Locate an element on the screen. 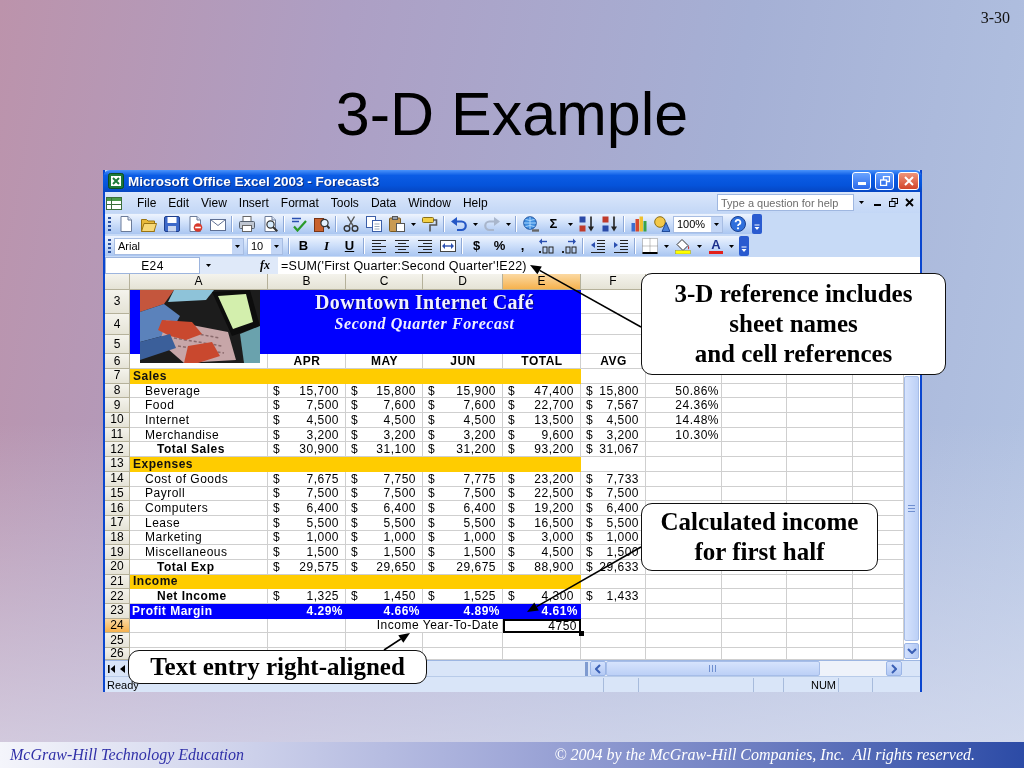 This screenshot has height=768, width=1024. name-box: E24 is located at coordinates (152, 265).